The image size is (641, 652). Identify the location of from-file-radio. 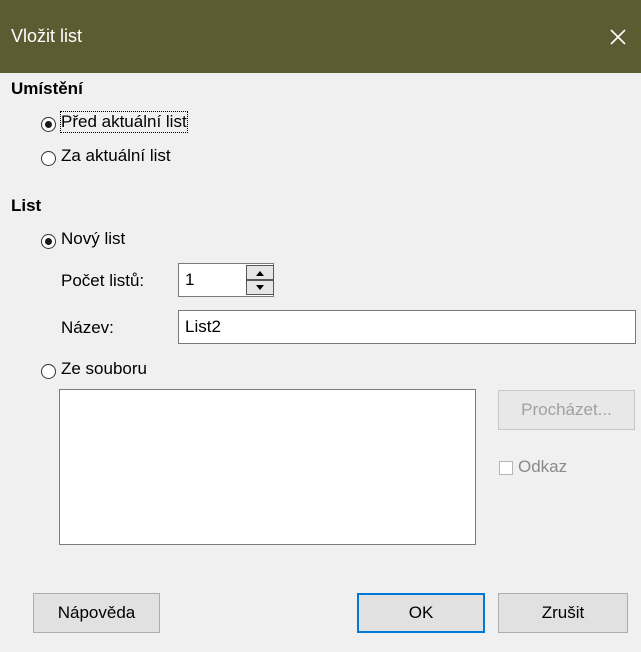
(48, 371).